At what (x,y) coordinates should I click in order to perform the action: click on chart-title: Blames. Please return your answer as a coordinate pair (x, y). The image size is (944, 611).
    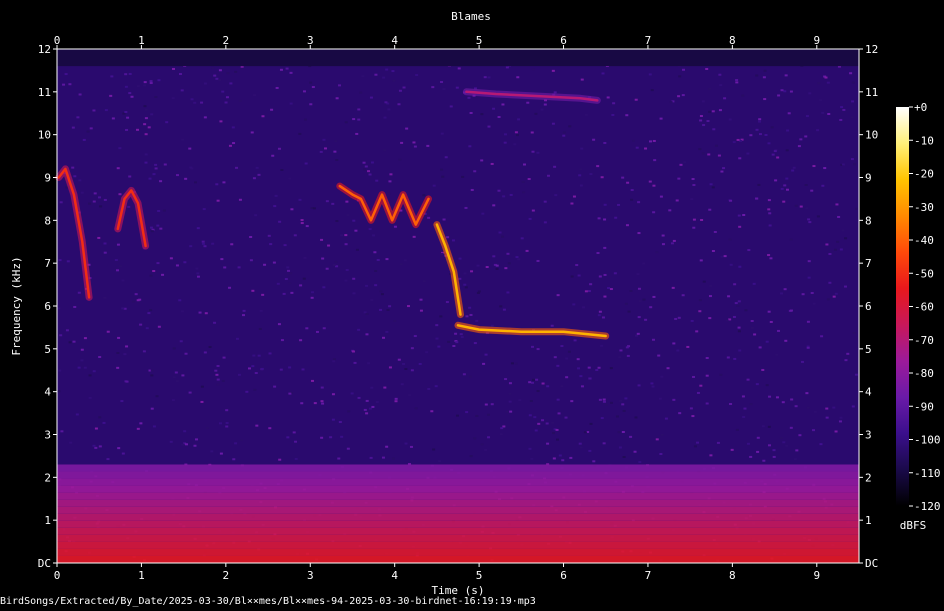
    Looking at the image, I should click on (471, 16).